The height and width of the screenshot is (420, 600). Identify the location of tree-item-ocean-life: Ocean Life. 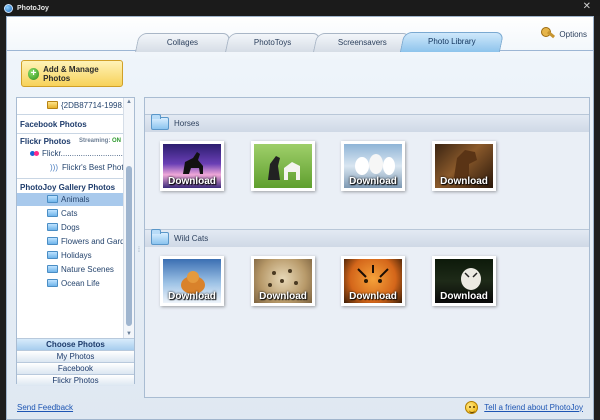
(70, 283).